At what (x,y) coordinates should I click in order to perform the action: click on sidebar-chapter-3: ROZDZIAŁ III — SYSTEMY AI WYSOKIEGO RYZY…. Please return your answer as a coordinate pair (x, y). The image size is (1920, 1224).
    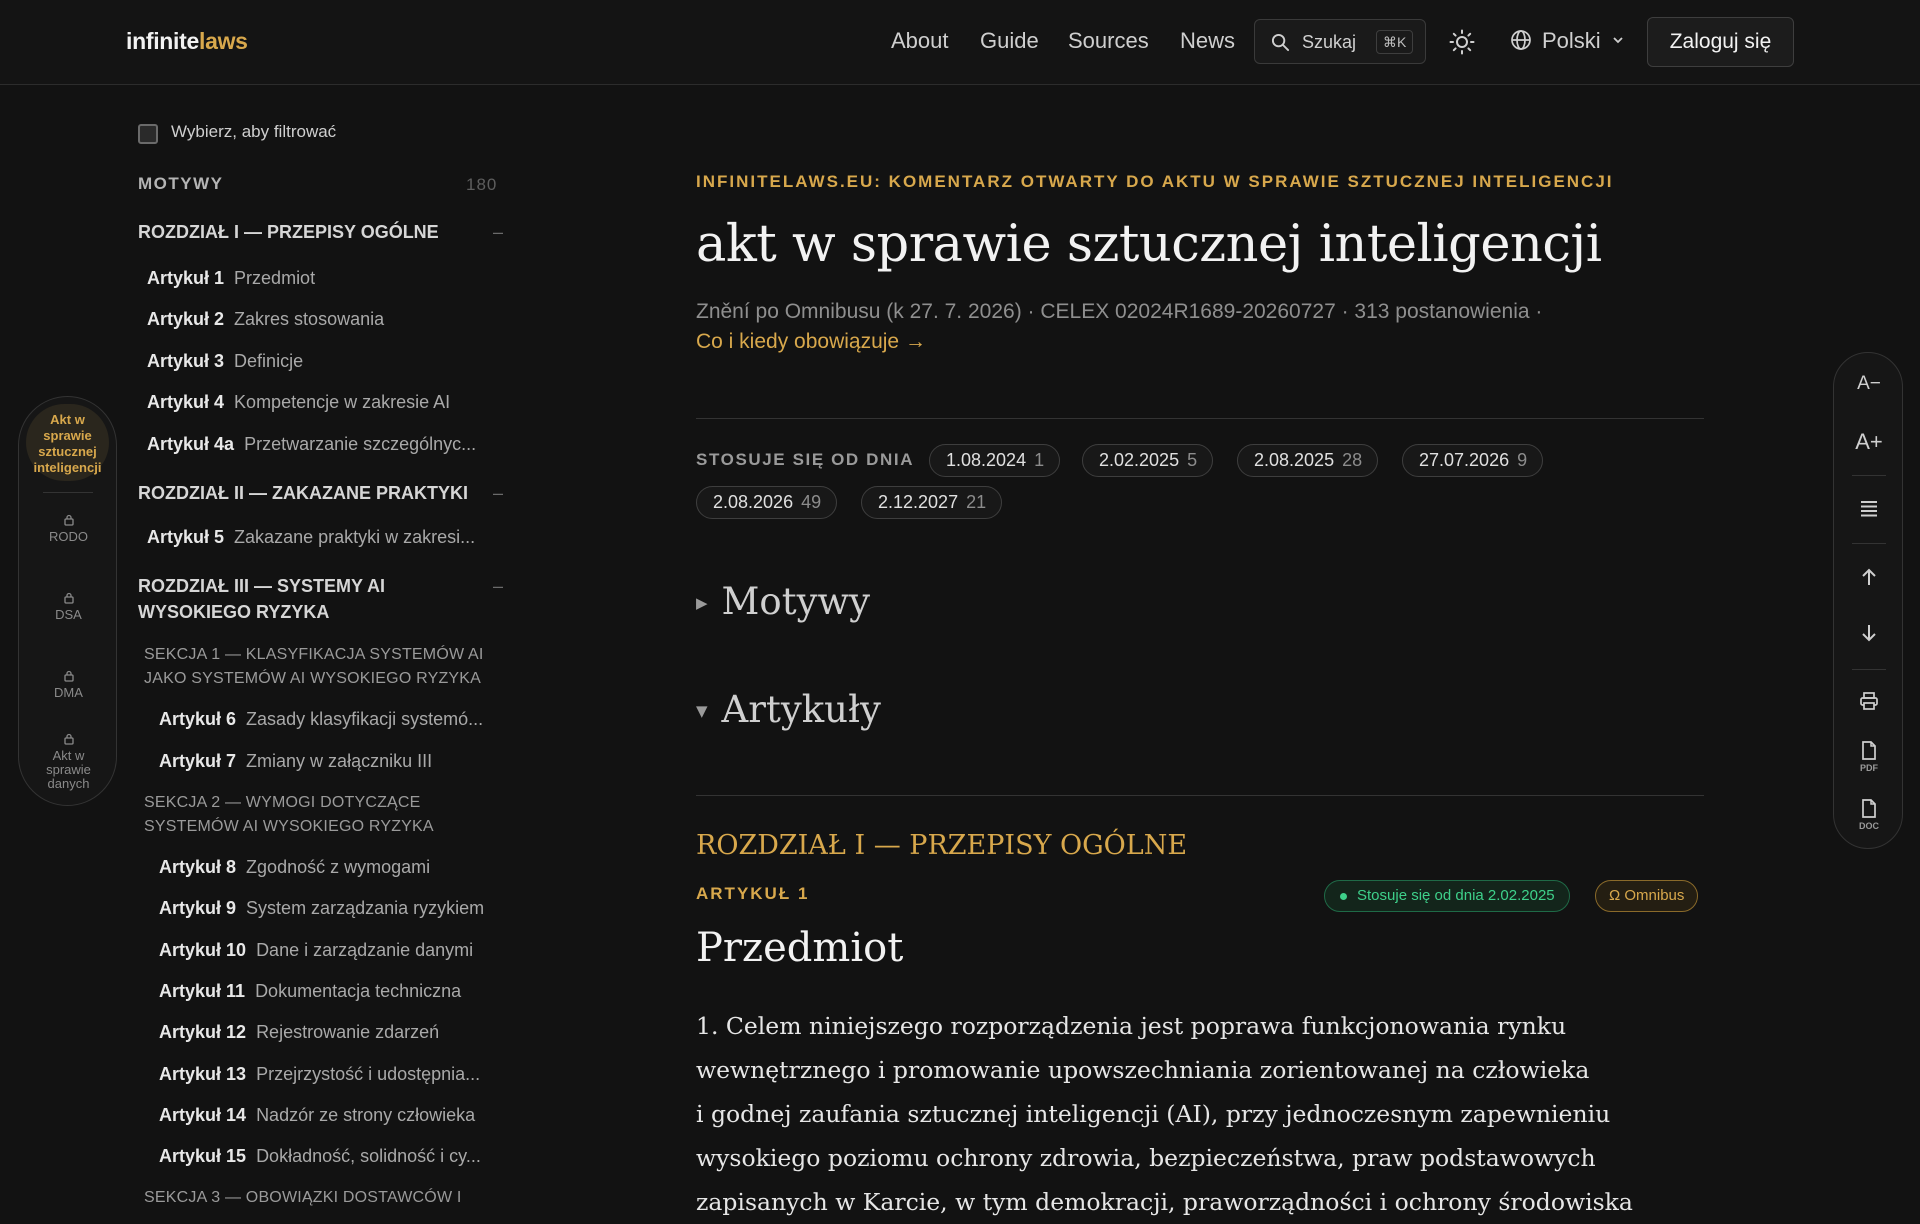
    Looking at the image, I should click on (320, 599).